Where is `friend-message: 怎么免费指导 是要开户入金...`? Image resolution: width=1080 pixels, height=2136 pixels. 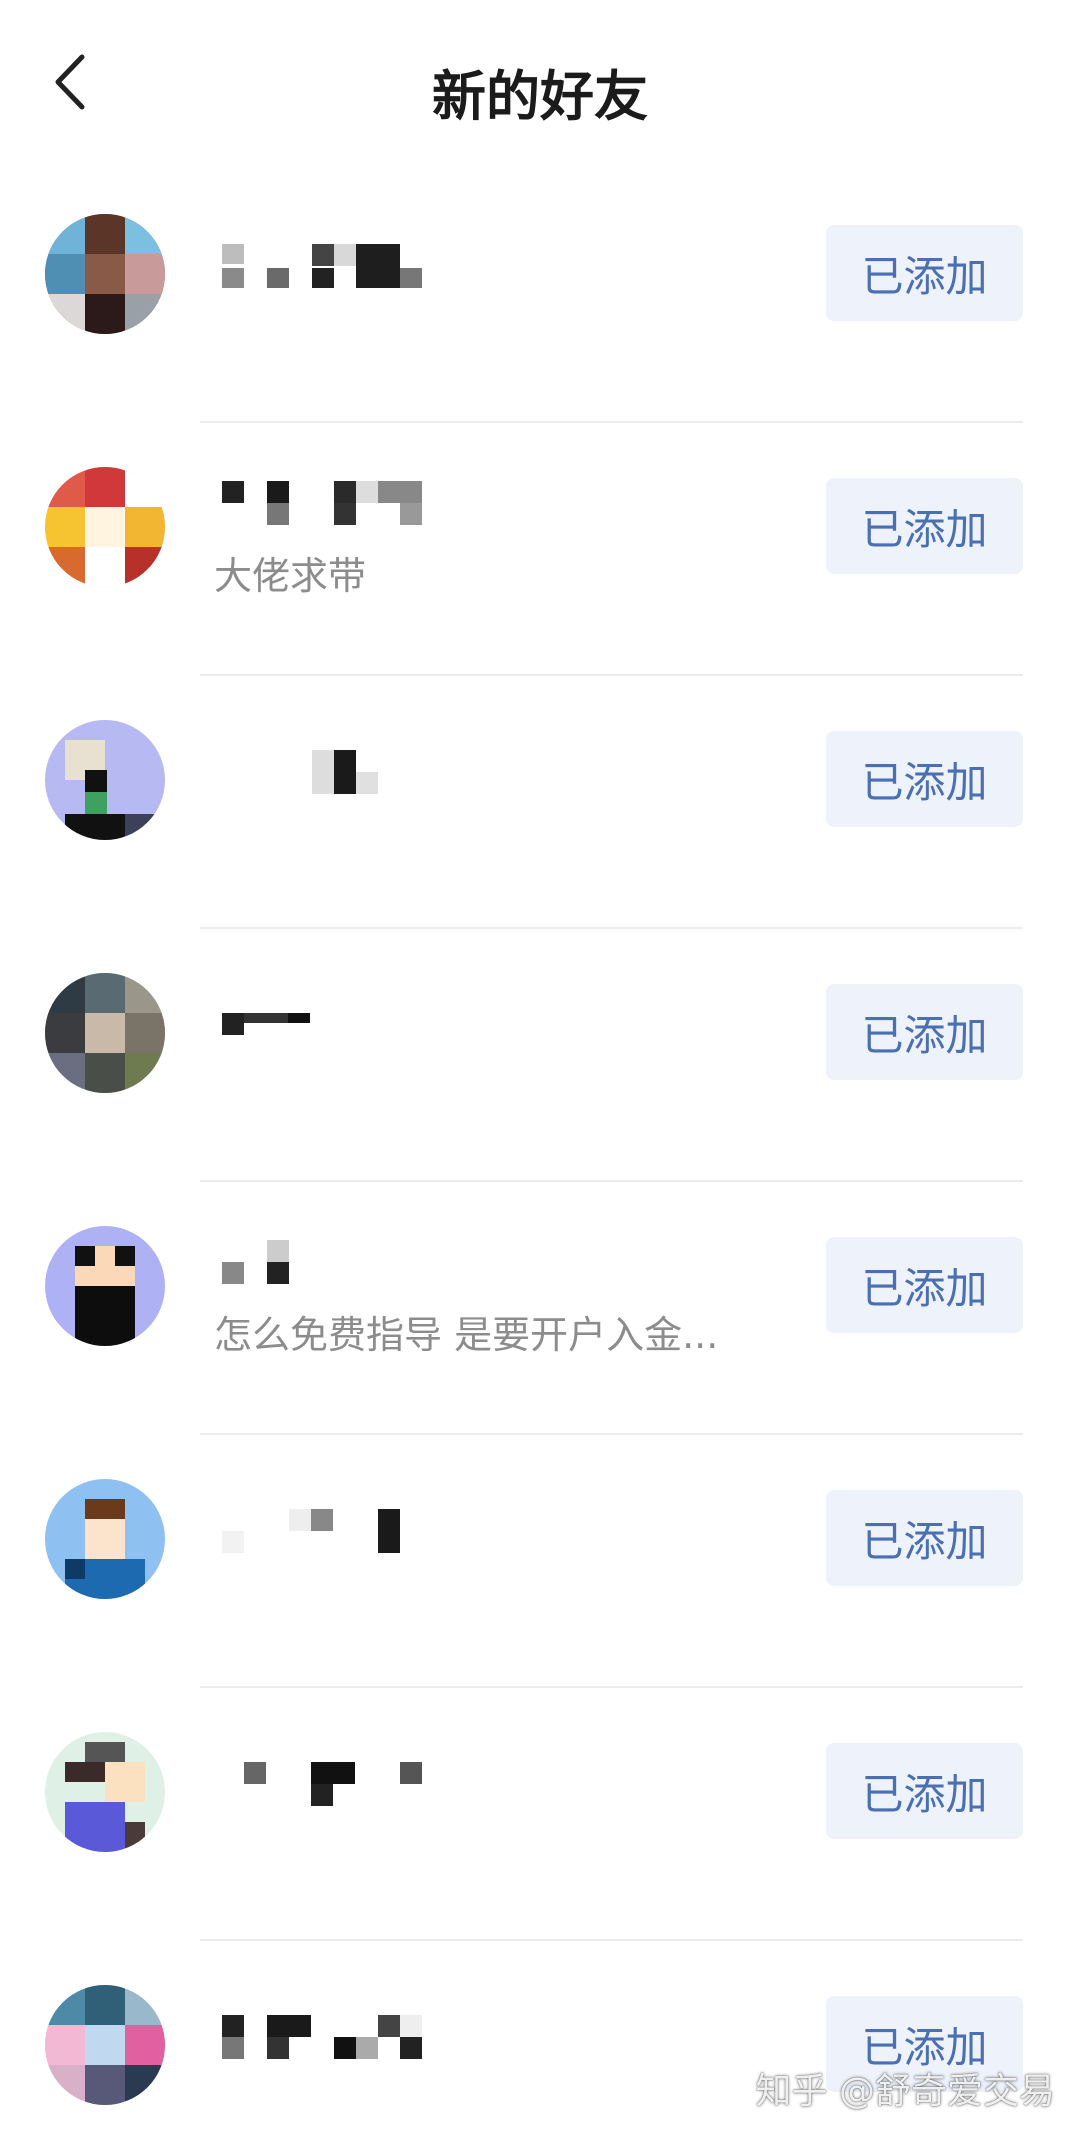 friend-message: 怎么免费指导 是要开户入金... is located at coordinates (466, 1335).